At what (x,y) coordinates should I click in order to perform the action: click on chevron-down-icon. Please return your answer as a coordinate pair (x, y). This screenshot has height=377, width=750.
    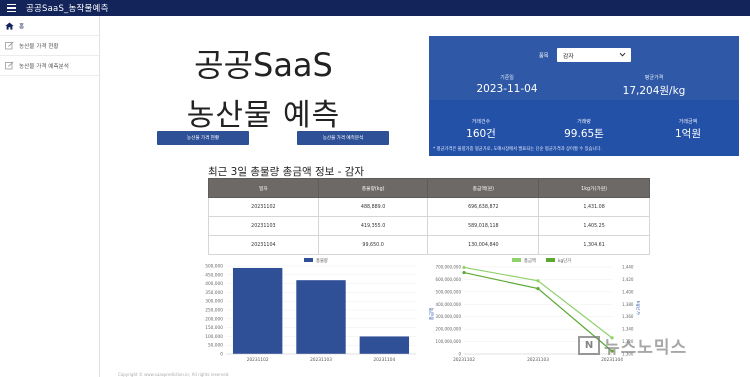
    Looking at the image, I should click on (622, 55).